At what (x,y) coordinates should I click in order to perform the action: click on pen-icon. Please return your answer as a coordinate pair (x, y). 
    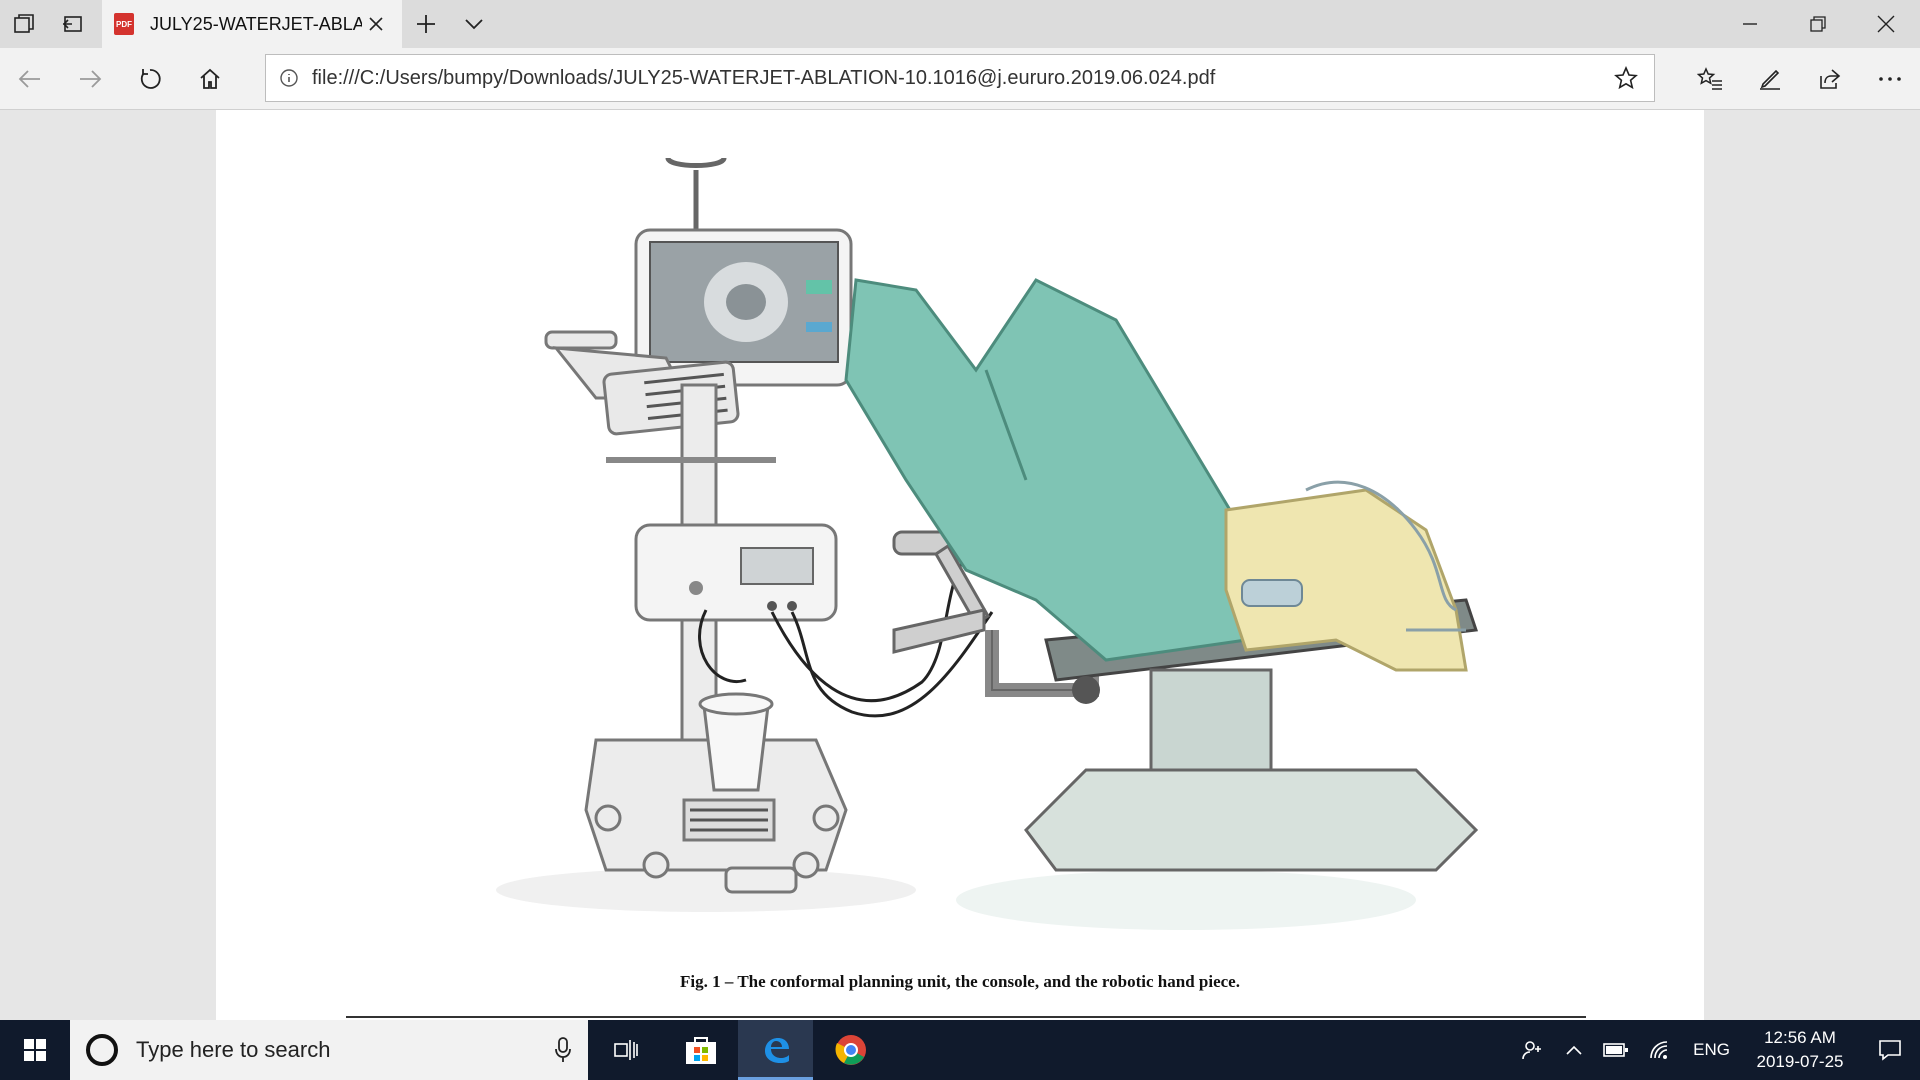
    Looking at the image, I should click on (1770, 79).